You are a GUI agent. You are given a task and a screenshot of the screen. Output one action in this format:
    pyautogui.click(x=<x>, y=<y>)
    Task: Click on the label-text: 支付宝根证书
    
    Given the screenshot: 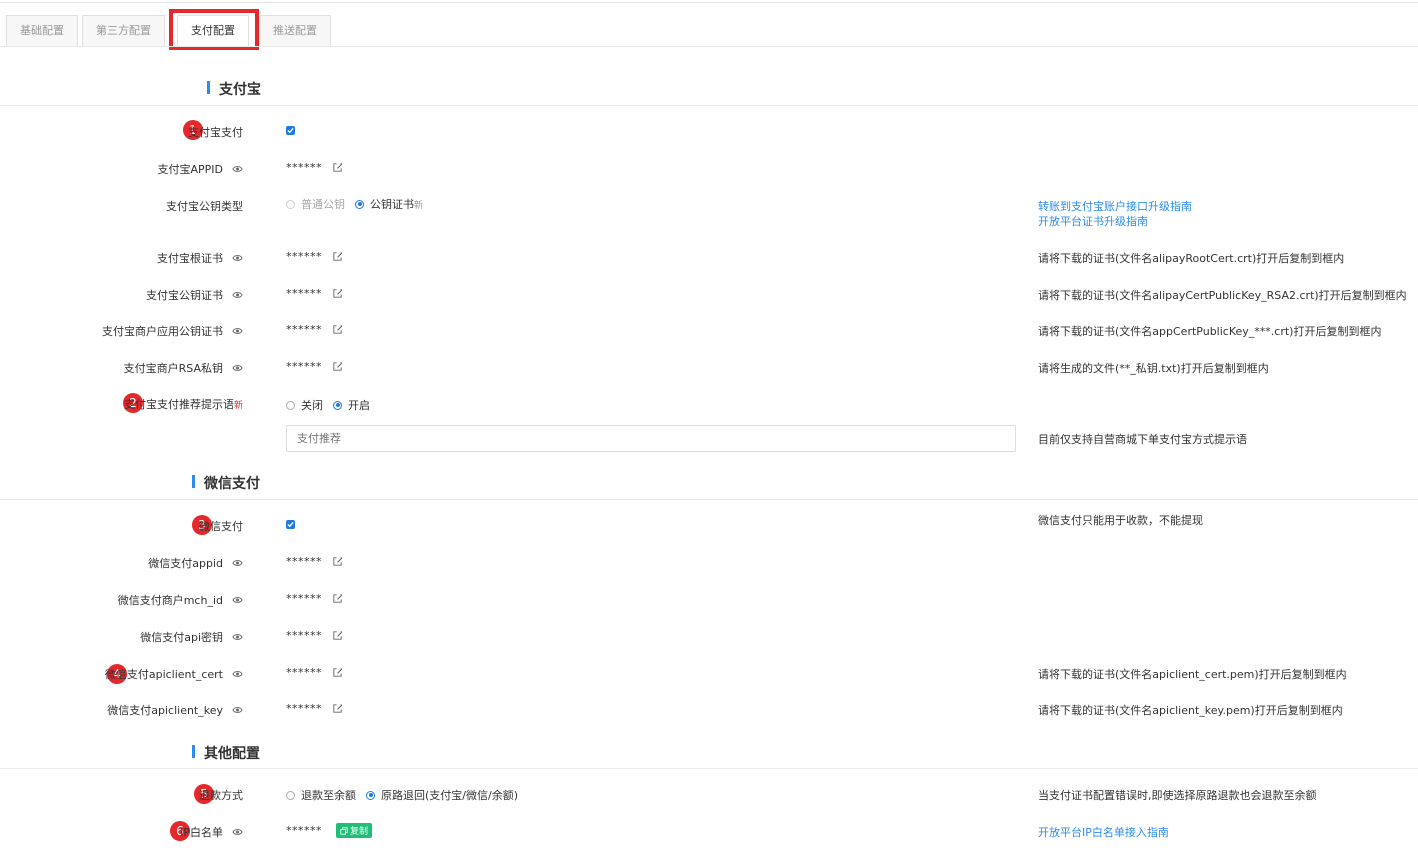 What is the action you would take?
    pyautogui.click(x=190, y=258)
    